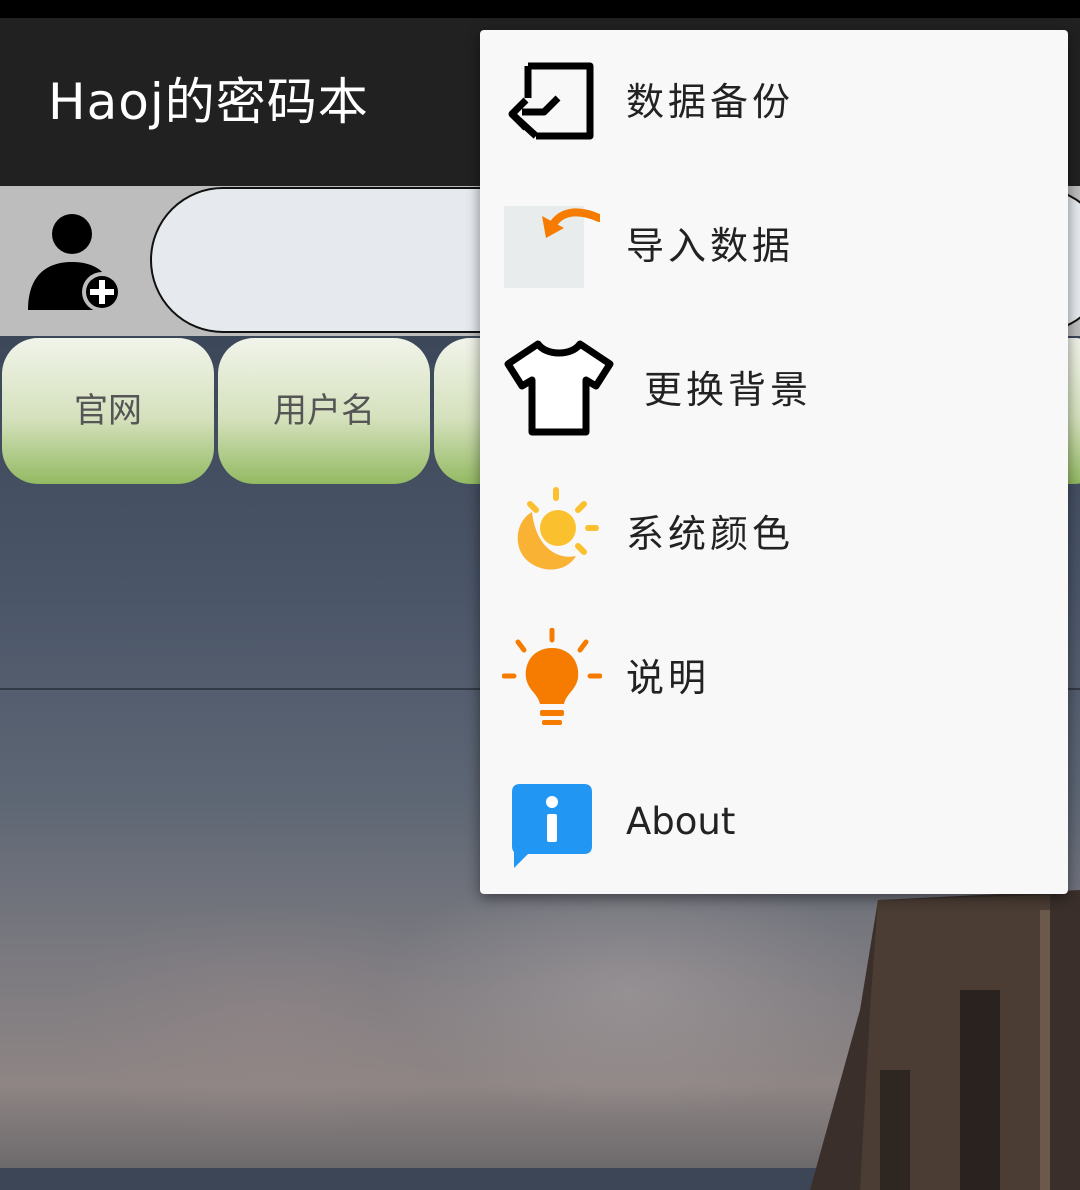 This screenshot has width=1080, height=1190. Describe the element at coordinates (710, 534) in the screenshot. I see `menu-item-label: 系统颜色` at that location.